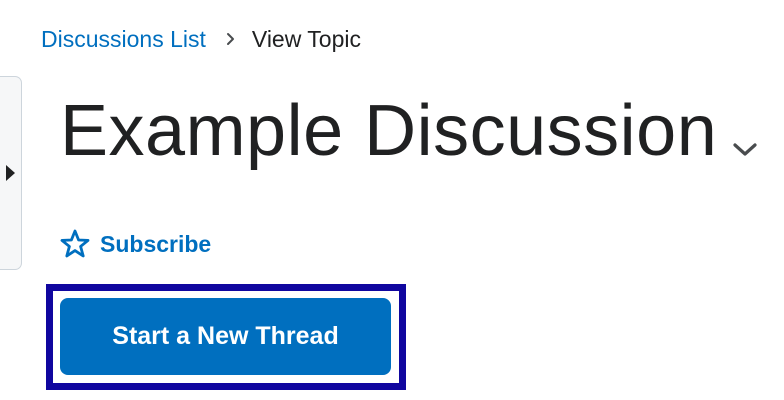  I want to click on start-new-thread-button: Start a New Thread, so click(225, 336).